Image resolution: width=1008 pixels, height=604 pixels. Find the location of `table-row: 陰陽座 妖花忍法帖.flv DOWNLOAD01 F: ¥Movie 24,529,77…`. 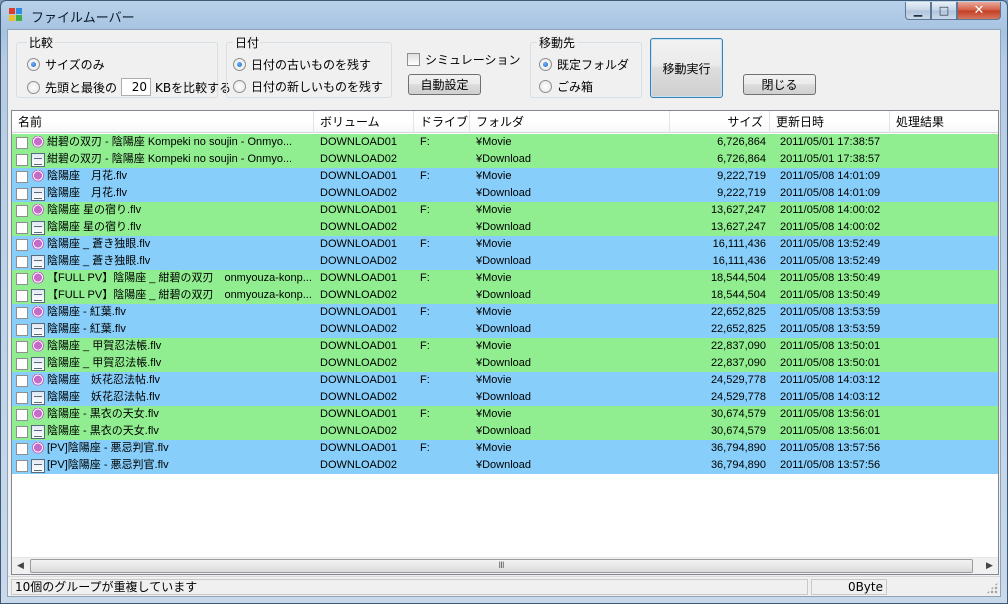

table-row: 陰陽座 妖花忍法帖.flv DOWNLOAD01 F: ¥Movie 24,529,77… is located at coordinates (505, 380).